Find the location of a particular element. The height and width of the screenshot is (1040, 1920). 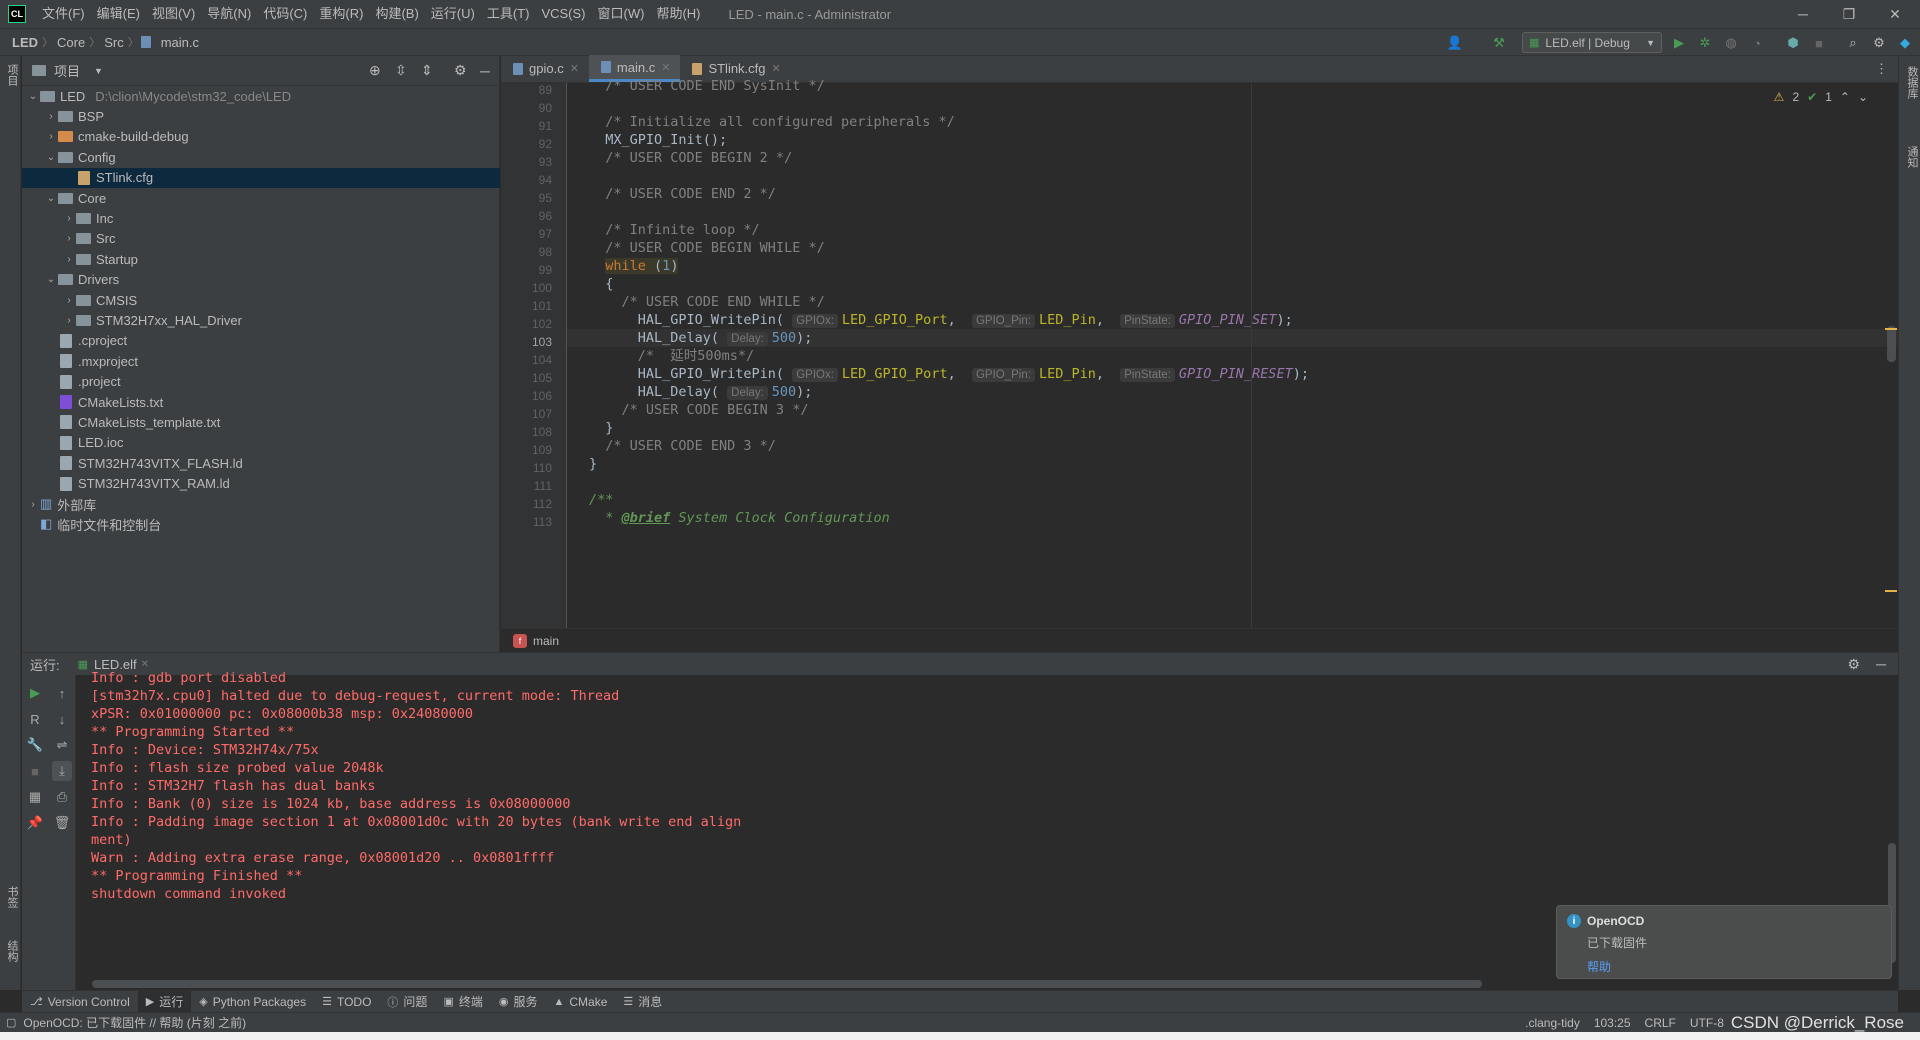

tool-window-button: ⎇ Version Control is located at coordinates (80, 1002).